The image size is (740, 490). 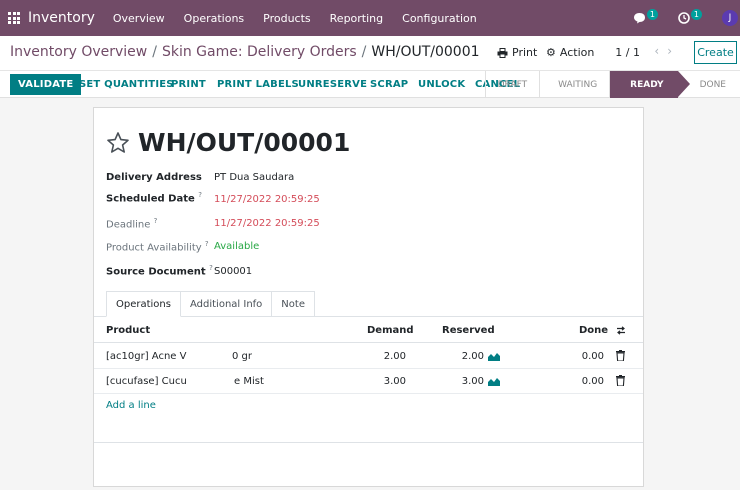 I want to click on notebook-tabs: Operations Additional Info Note, so click(x=210, y=304).